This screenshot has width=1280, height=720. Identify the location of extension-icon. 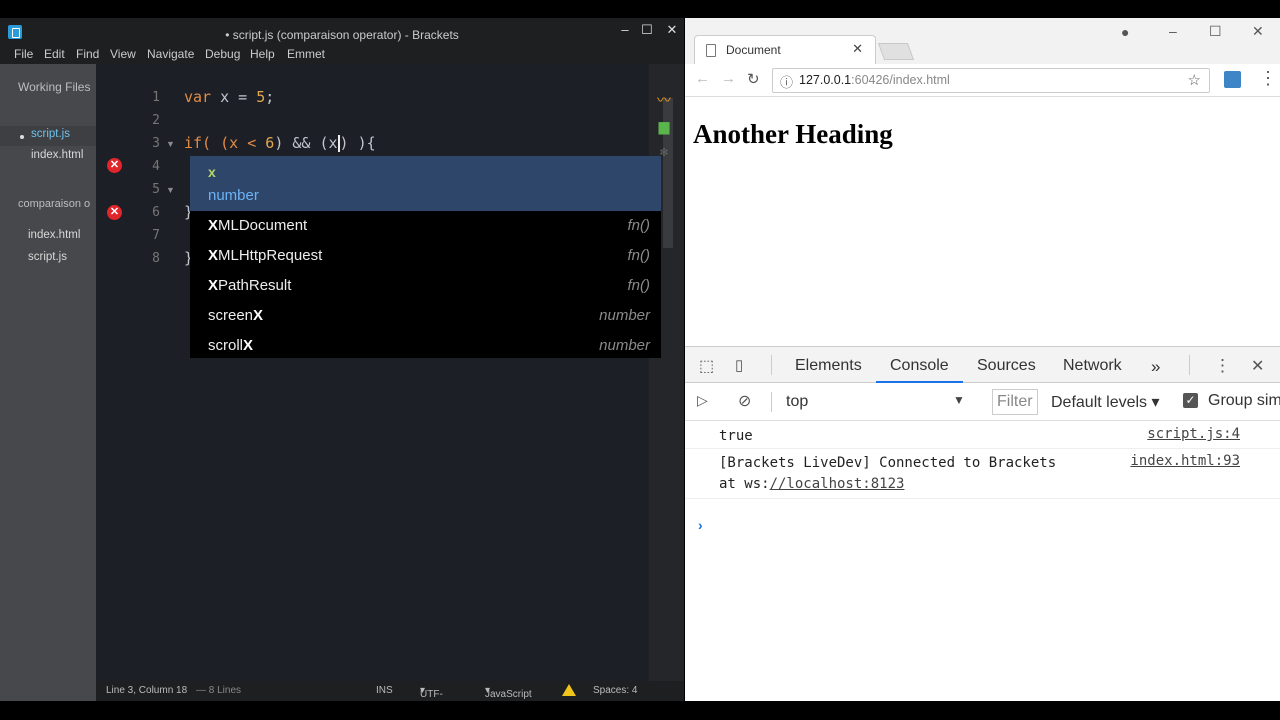
(1232, 79).